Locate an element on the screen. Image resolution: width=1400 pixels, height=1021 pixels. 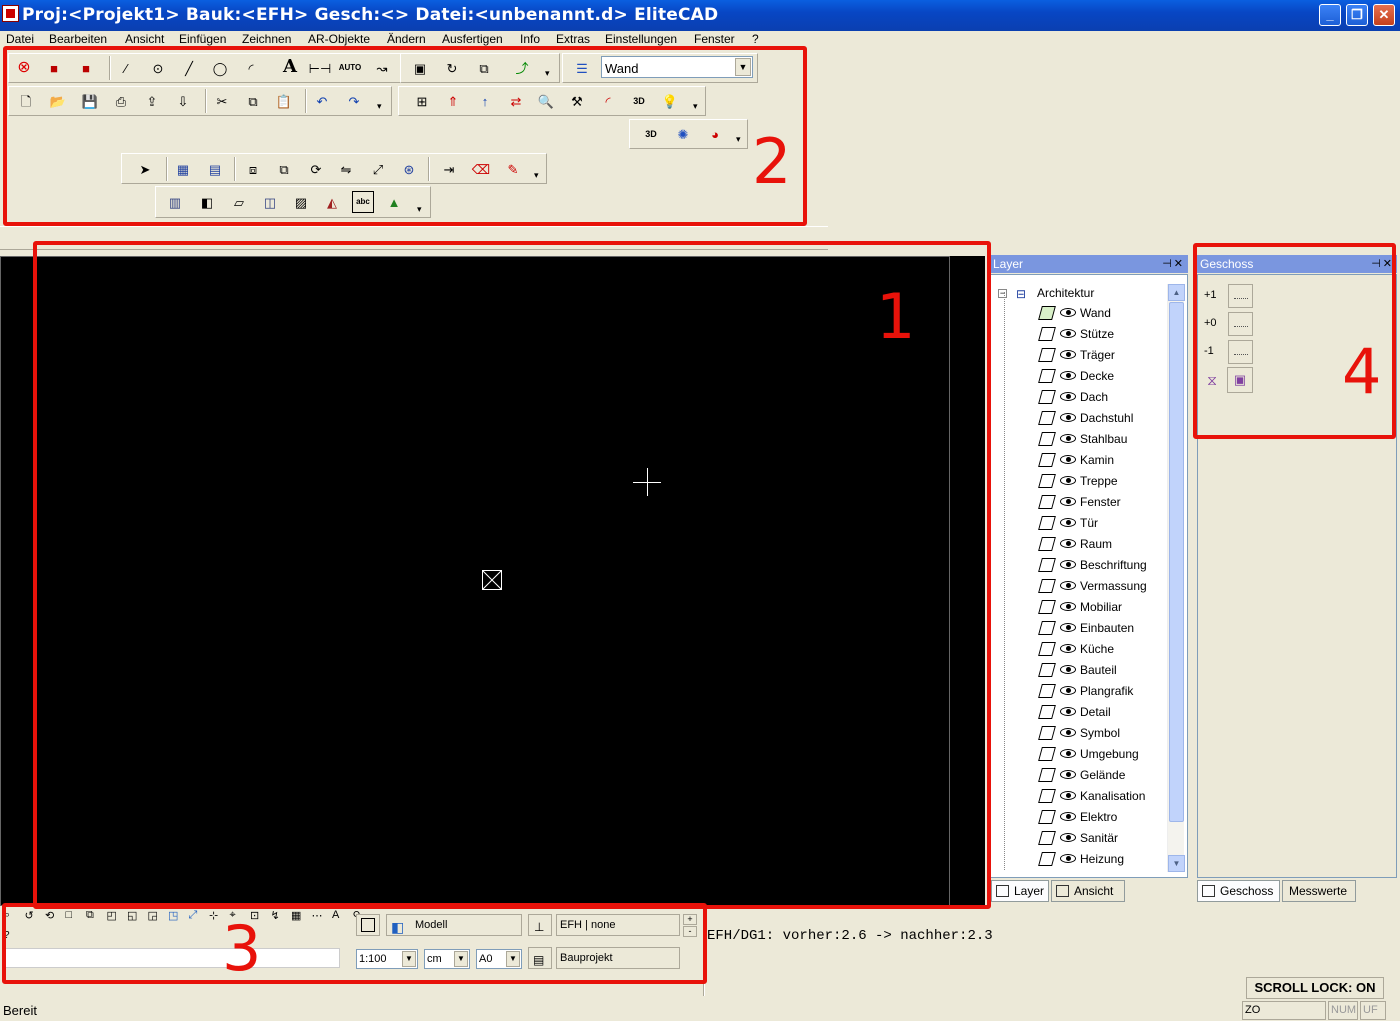
menu-ansicht: Ansicht is located at coordinates (144, 39).